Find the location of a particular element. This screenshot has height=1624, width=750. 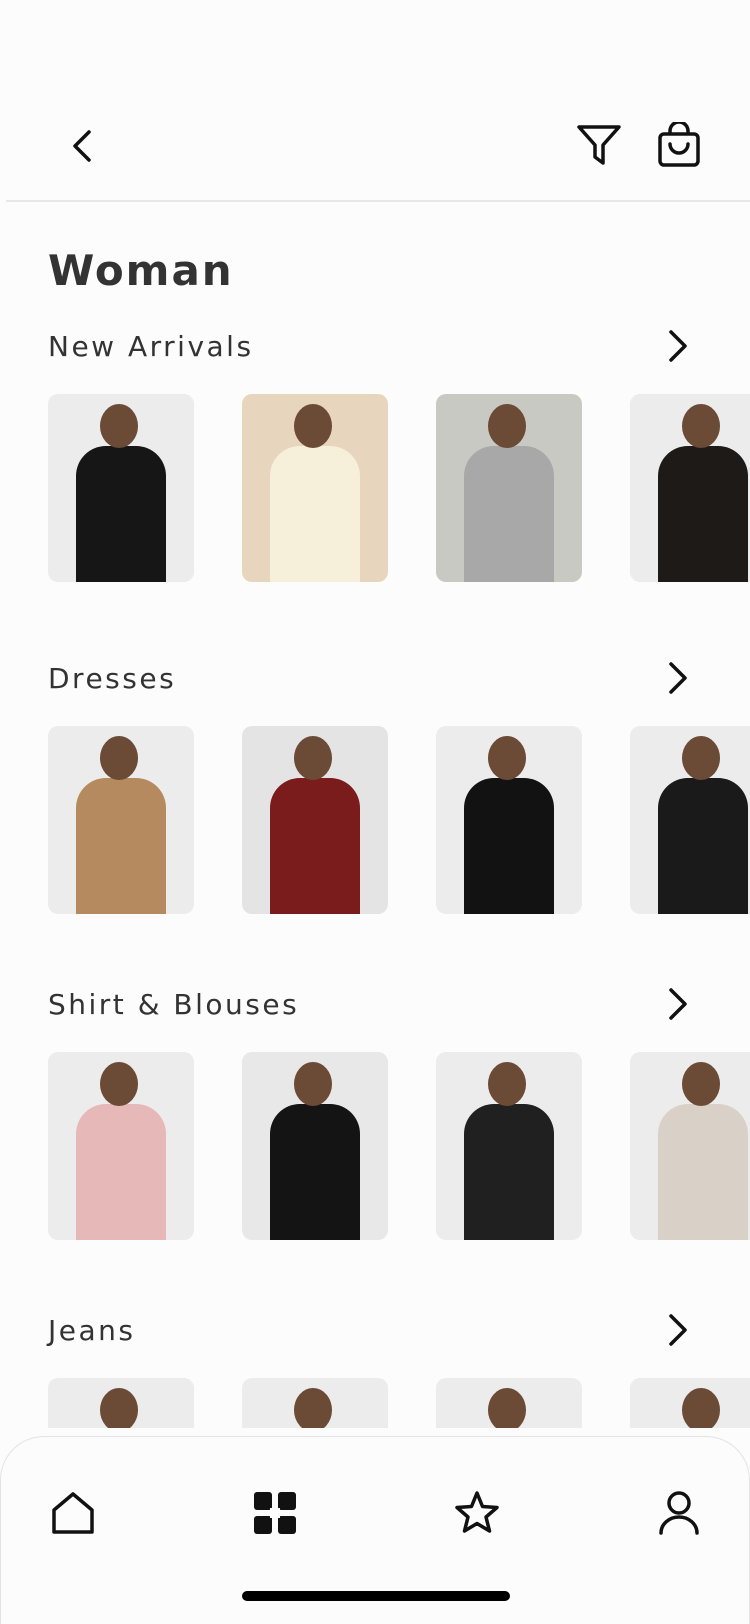

back-button is located at coordinates (82, 146).